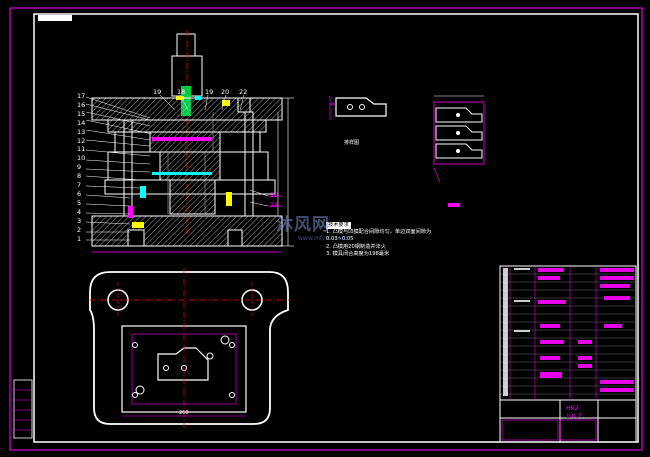 The image size is (650, 457). Describe the element at coordinates (79, 193) in the screenshot. I see `part-number: 6` at that location.